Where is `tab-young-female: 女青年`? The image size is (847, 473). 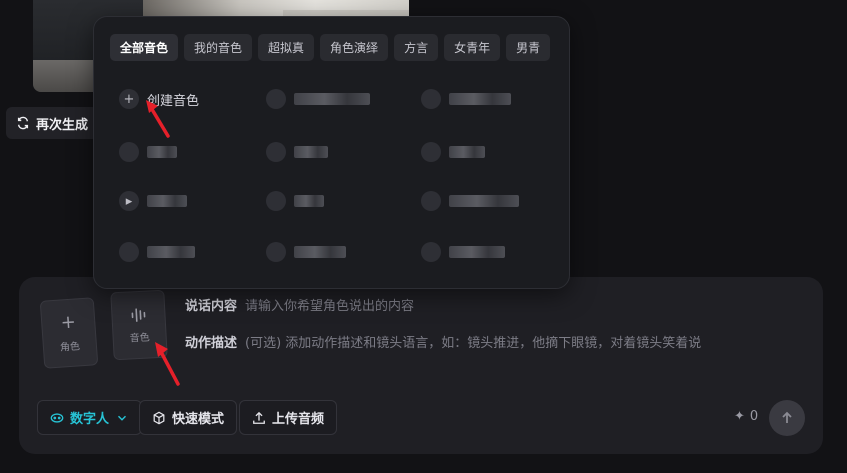
tab-young-female: 女青年 is located at coordinates (472, 47).